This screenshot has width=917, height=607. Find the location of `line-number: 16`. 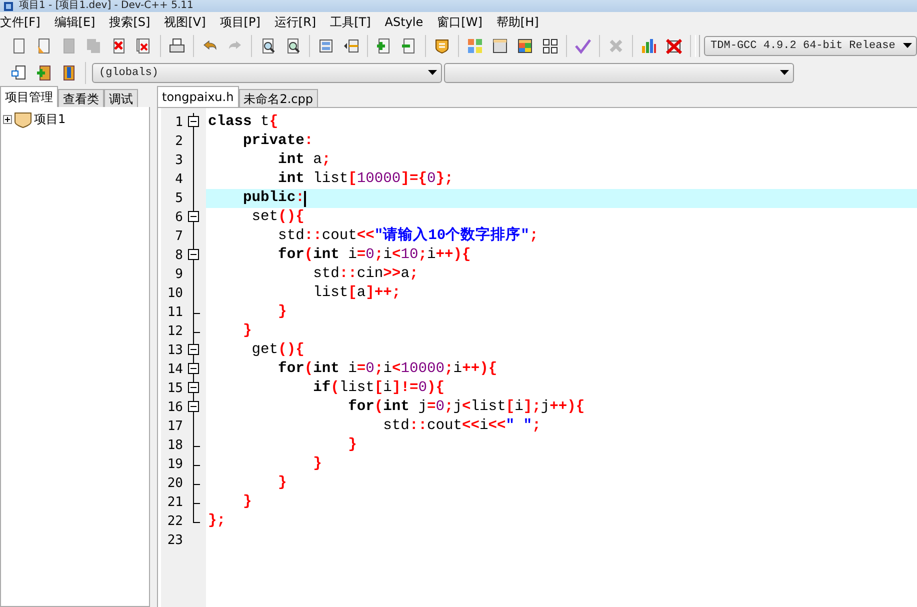

line-number: 16 is located at coordinates (174, 407).